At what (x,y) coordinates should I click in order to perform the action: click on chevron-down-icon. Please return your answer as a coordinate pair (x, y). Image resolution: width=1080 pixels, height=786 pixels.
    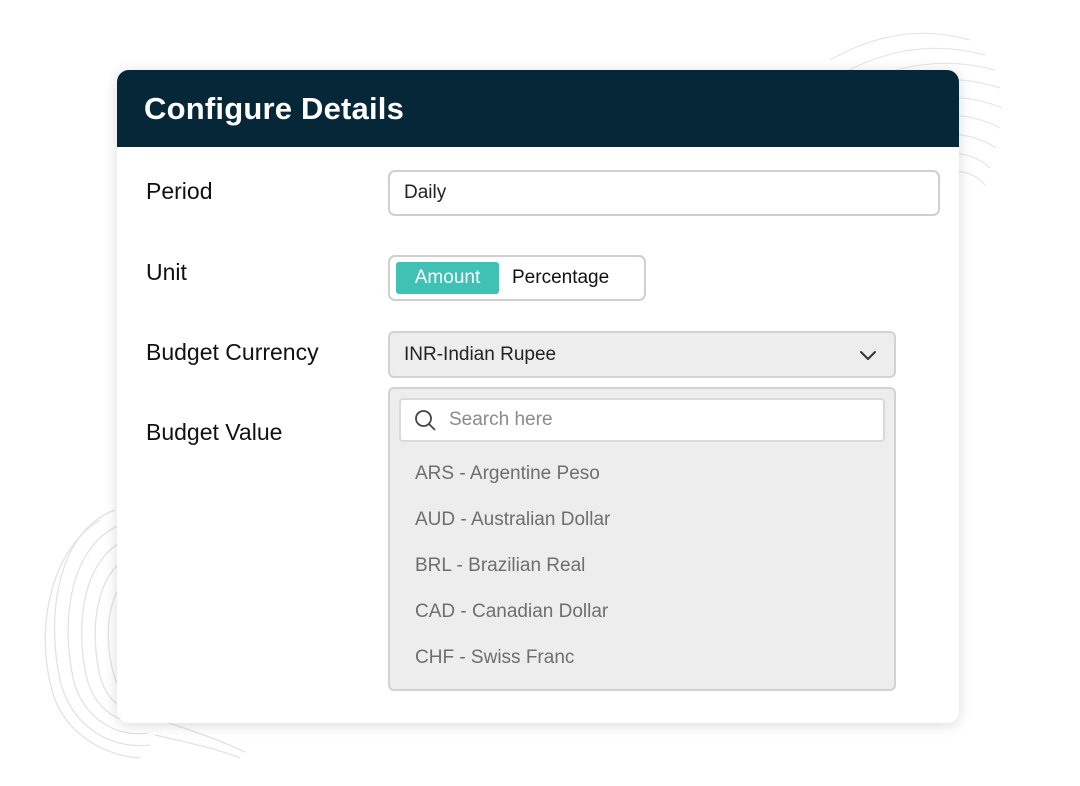
    Looking at the image, I should click on (868, 355).